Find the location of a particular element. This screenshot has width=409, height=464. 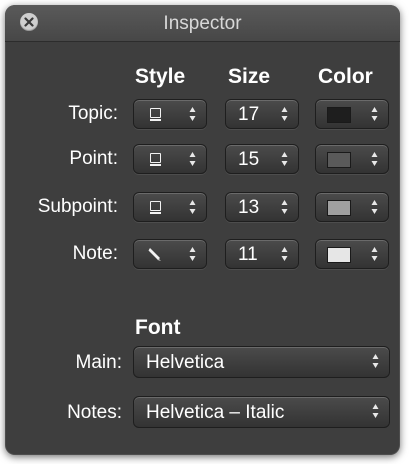

main-font-popup: Helvetica is located at coordinates (261, 362).